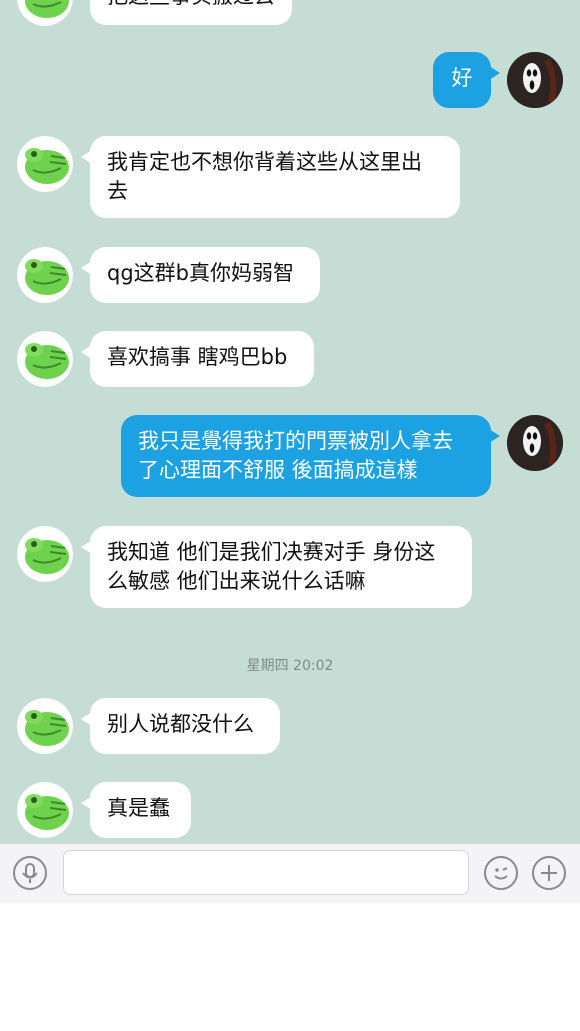 This screenshot has width=580, height=1031. I want to click on message-row: 真是蠢, so click(290, 810).